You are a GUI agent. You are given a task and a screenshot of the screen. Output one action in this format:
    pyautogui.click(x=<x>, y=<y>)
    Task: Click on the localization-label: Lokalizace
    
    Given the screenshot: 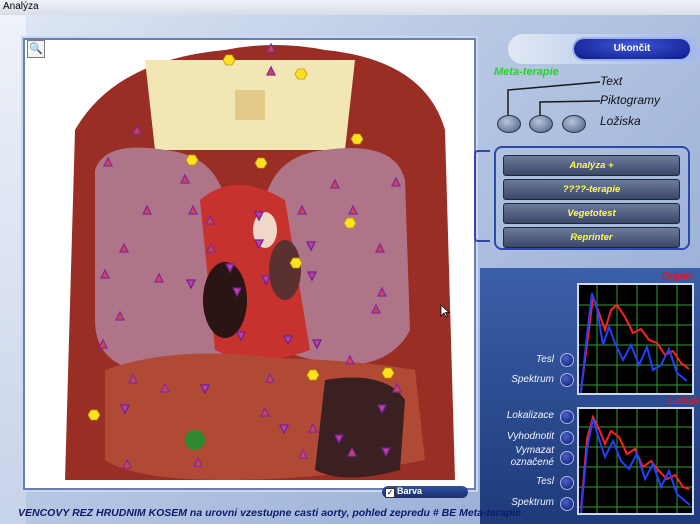 What is the action you would take?
    pyautogui.click(x=530, y=415)
    